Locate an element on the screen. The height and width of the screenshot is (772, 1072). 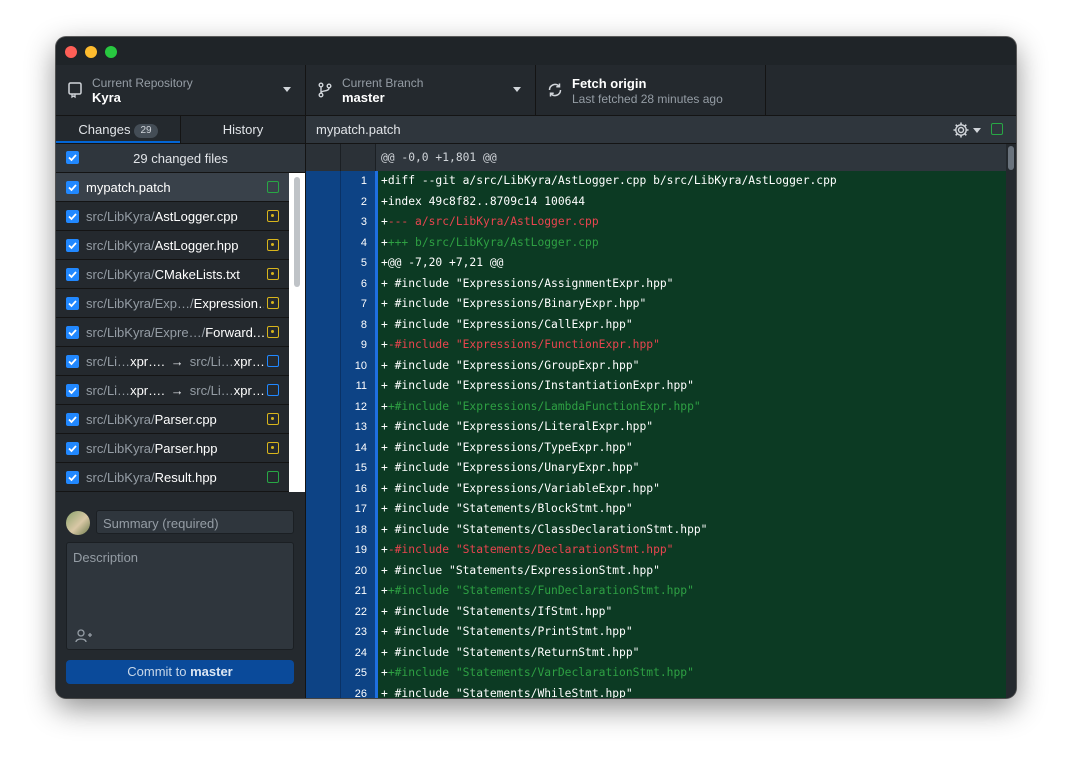
new-line-number: 9 is located at coordinates (358, 345).